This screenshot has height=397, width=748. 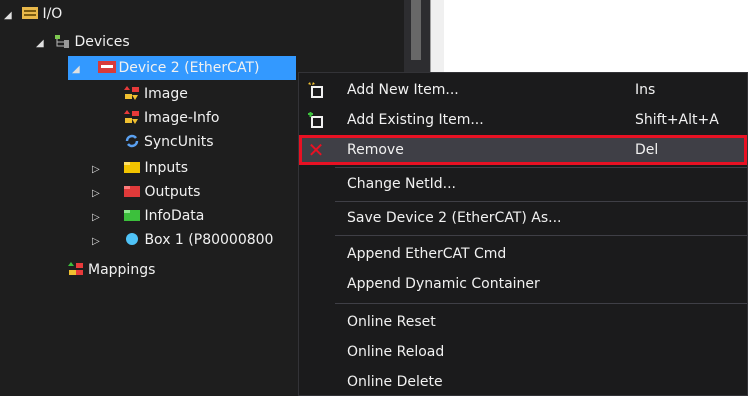 I want to click on tree-item-box-1: ▷ Box 1 (P80000800, so click(x=182, y=240).